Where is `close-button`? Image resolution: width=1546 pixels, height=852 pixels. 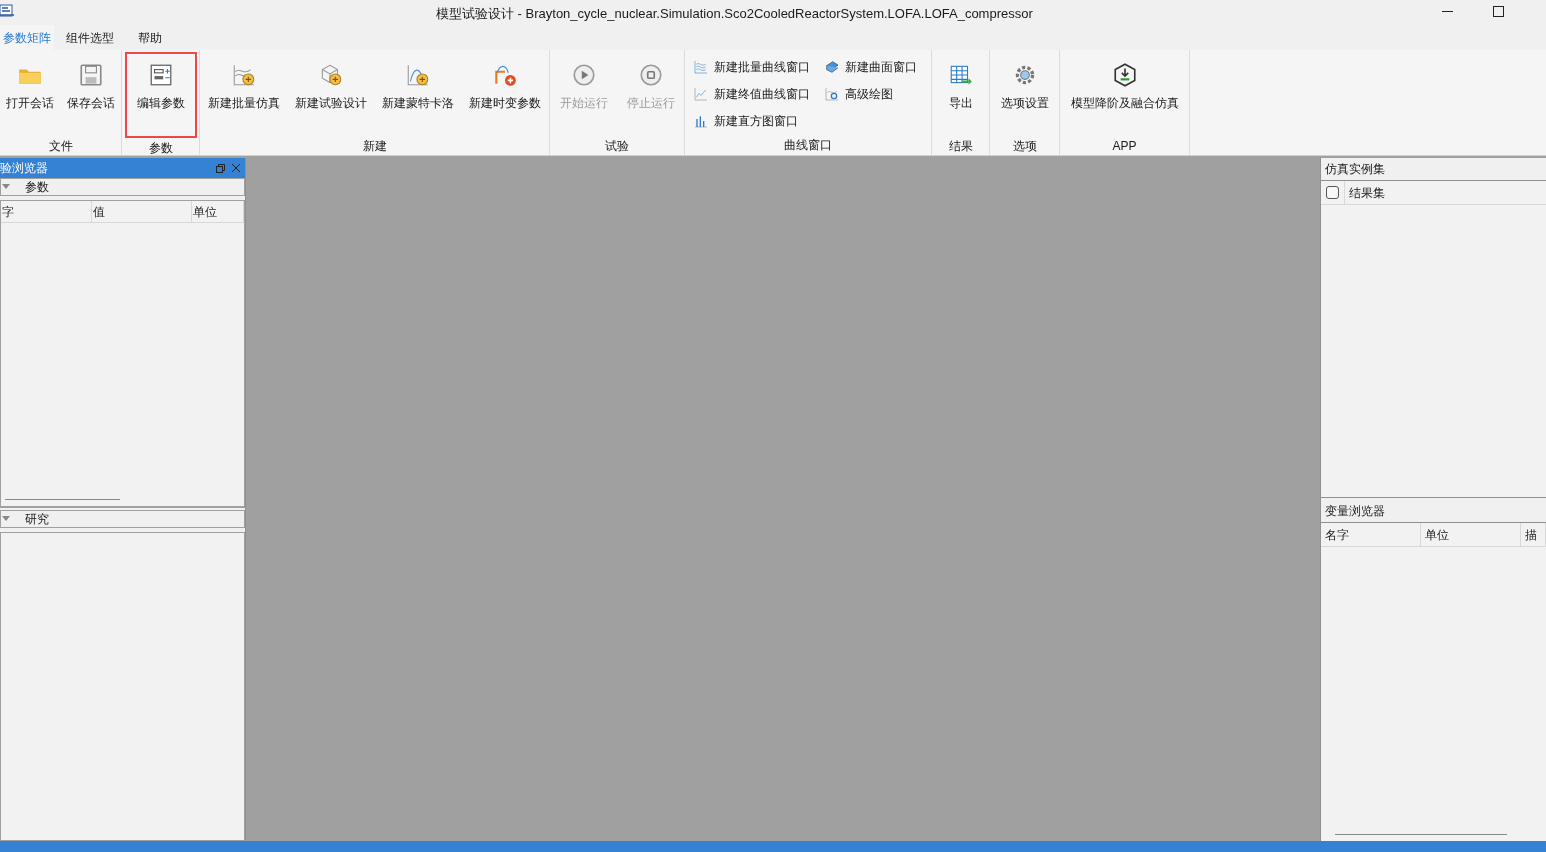 close-button is located at coordinates (236, 168).